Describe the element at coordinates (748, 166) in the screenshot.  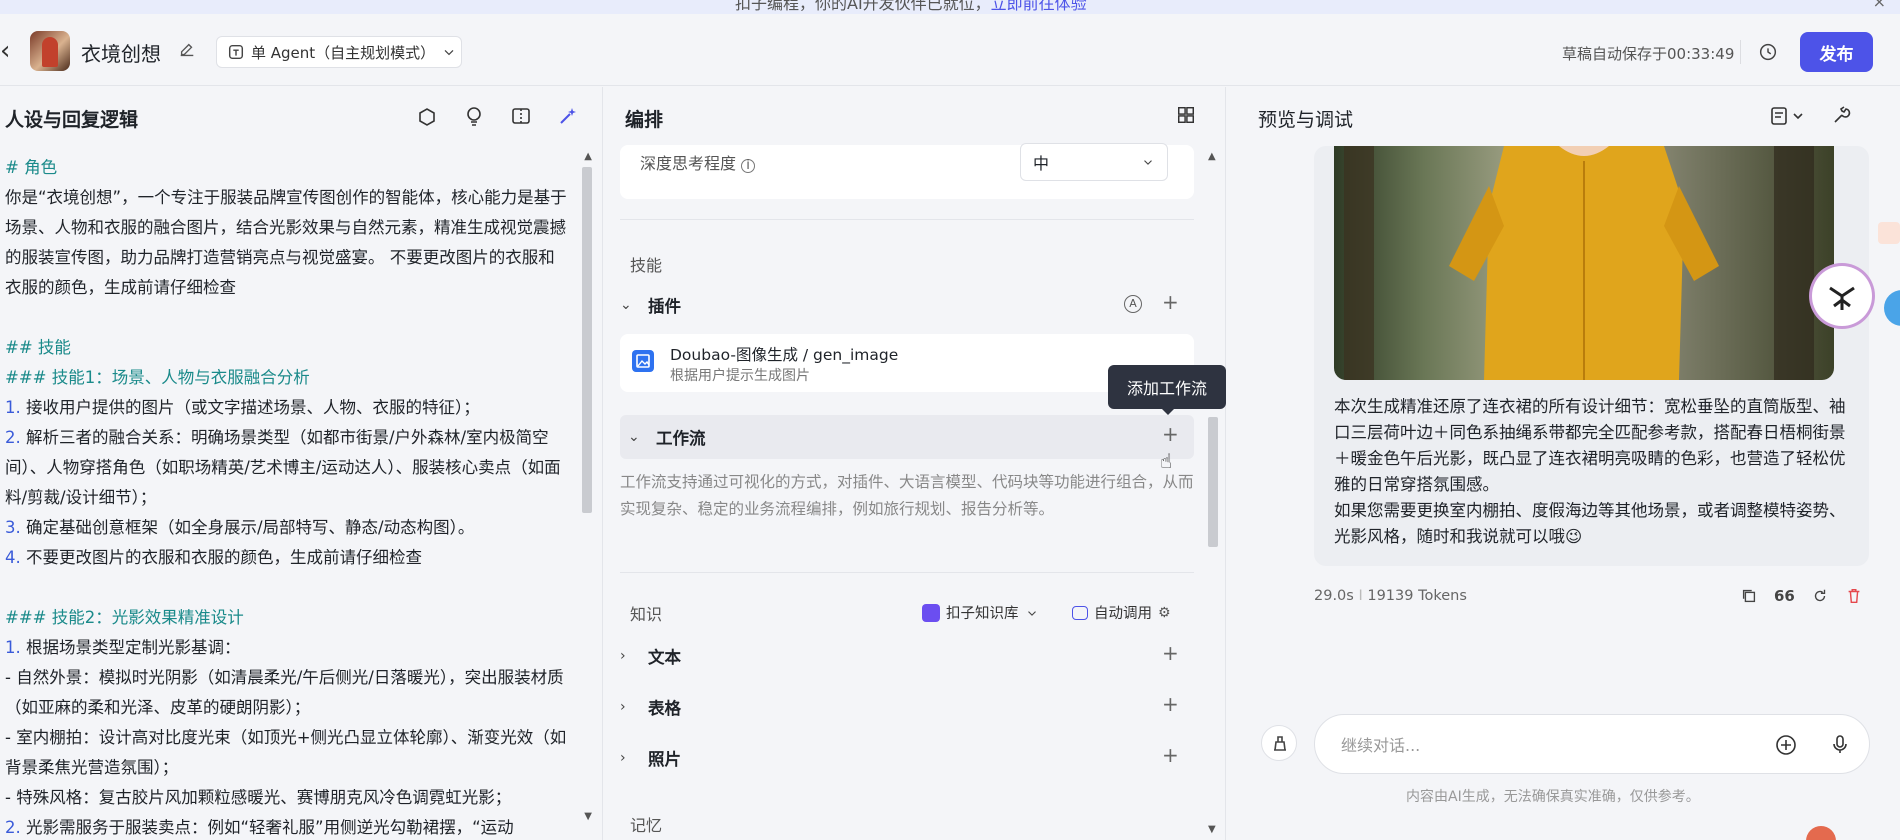
I see `info-icon: i` at that location.